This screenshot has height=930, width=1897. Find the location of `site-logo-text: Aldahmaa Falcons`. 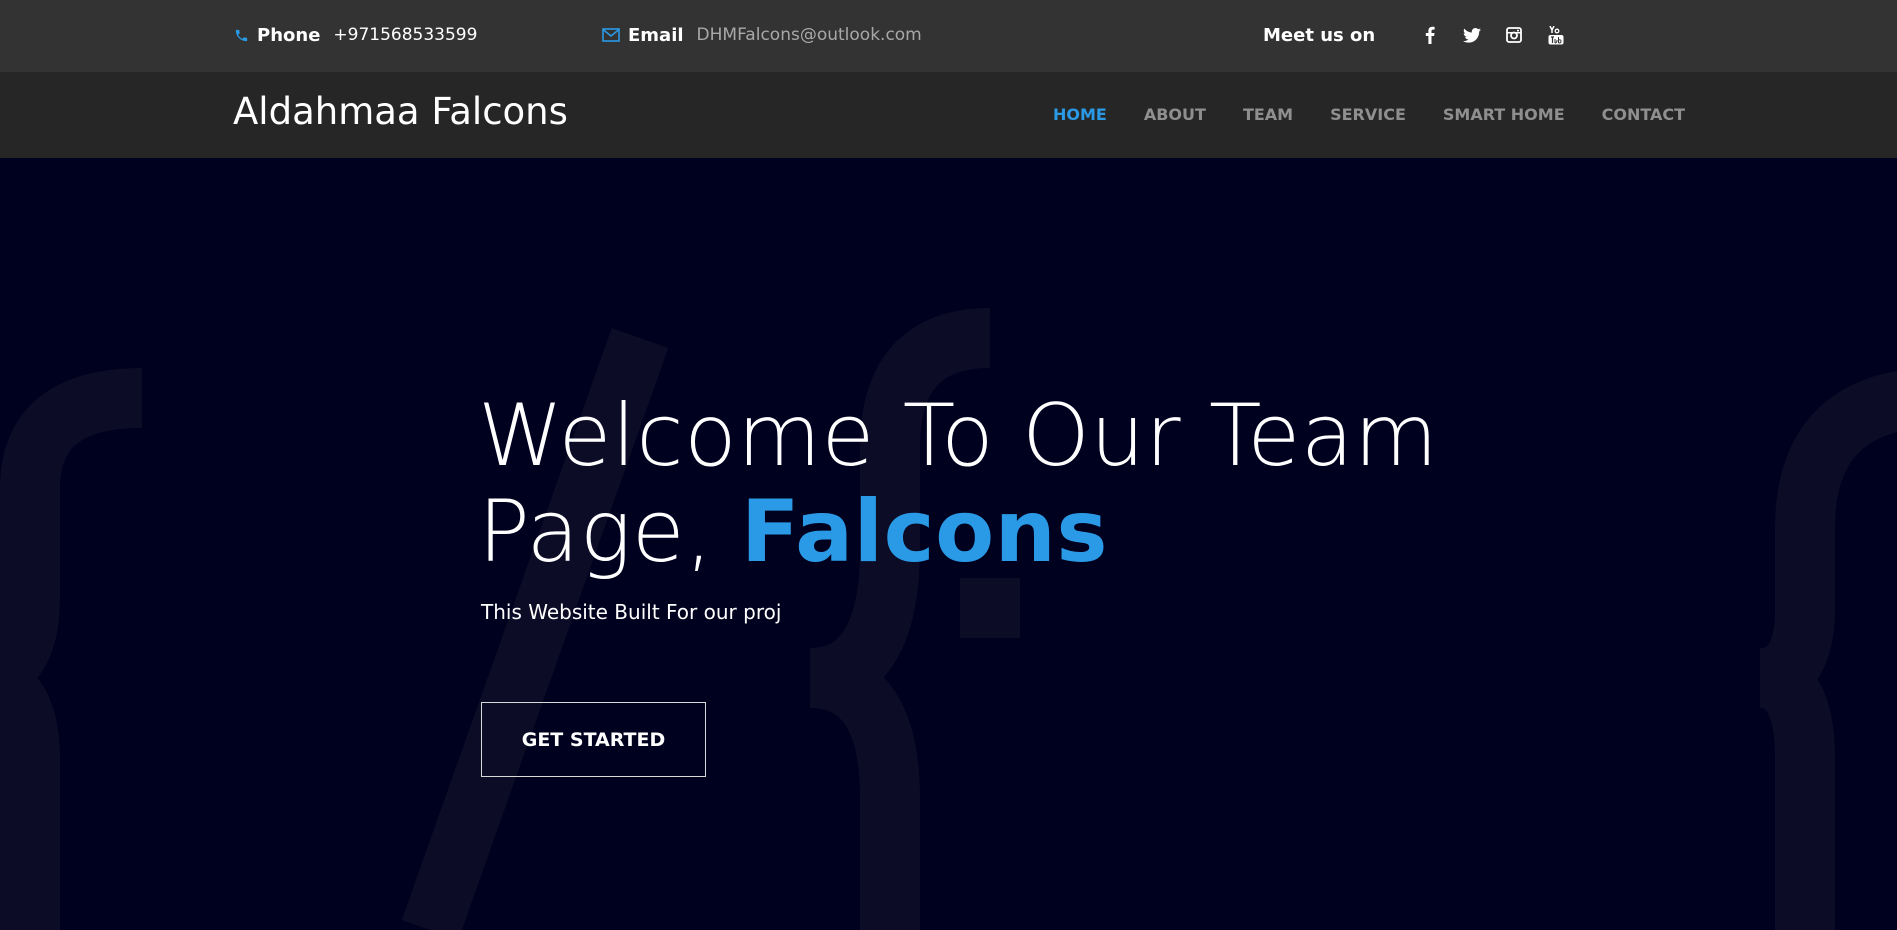

site-logo-text: Aldahmaa Falcons is located at coordinates (400, 111).